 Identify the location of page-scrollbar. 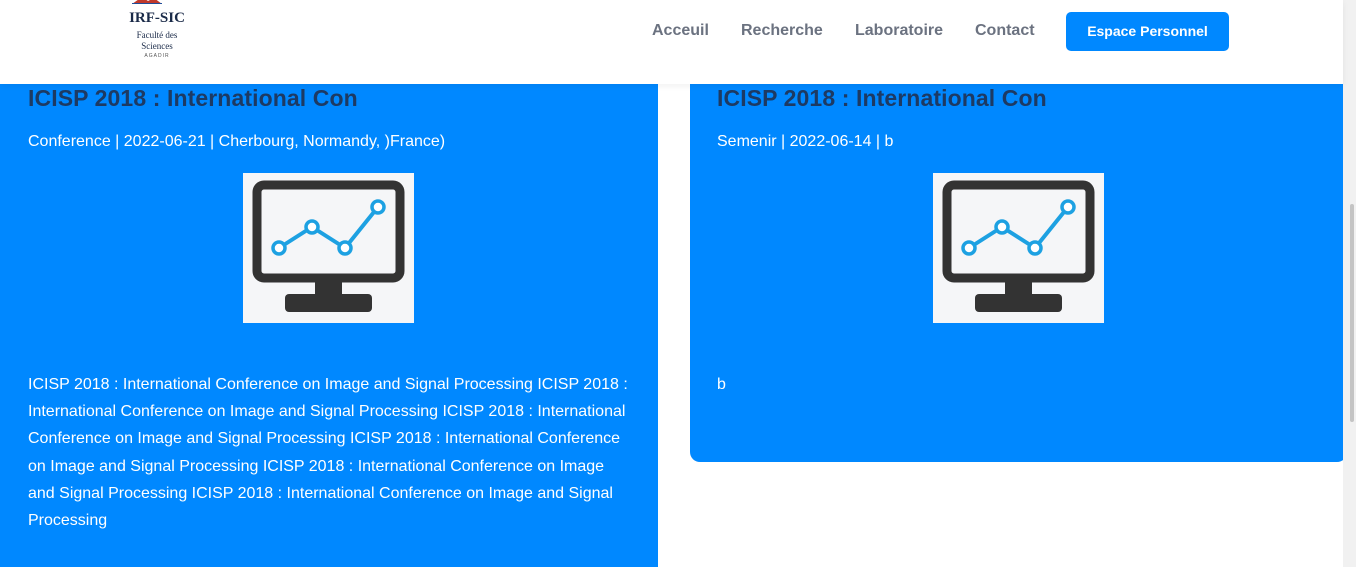
(1349, 283).